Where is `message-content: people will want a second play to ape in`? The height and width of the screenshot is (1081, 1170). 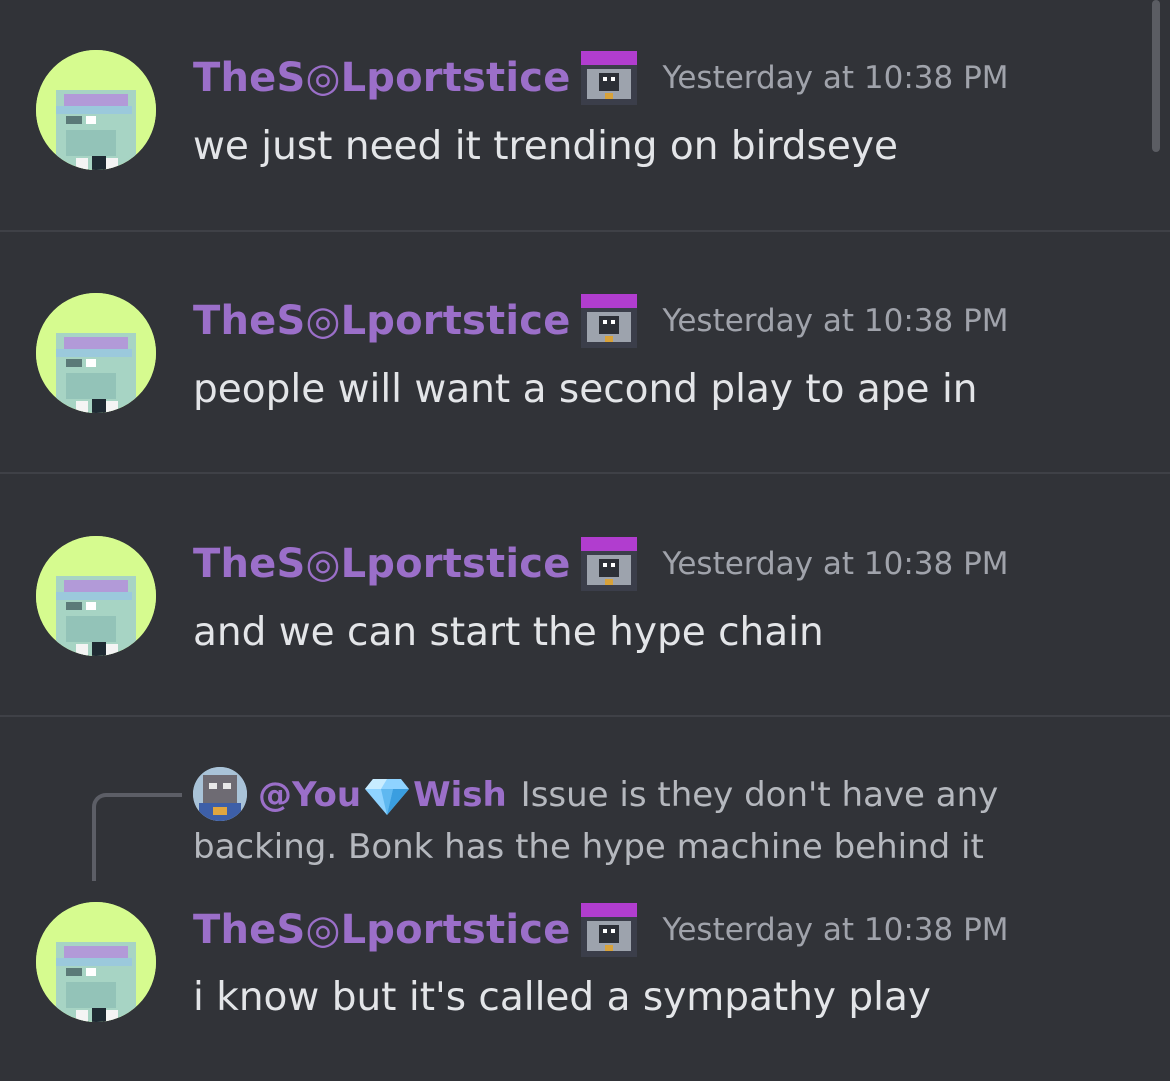 message-content: people will want a second play to ape in is located at coordinates (585, 389).